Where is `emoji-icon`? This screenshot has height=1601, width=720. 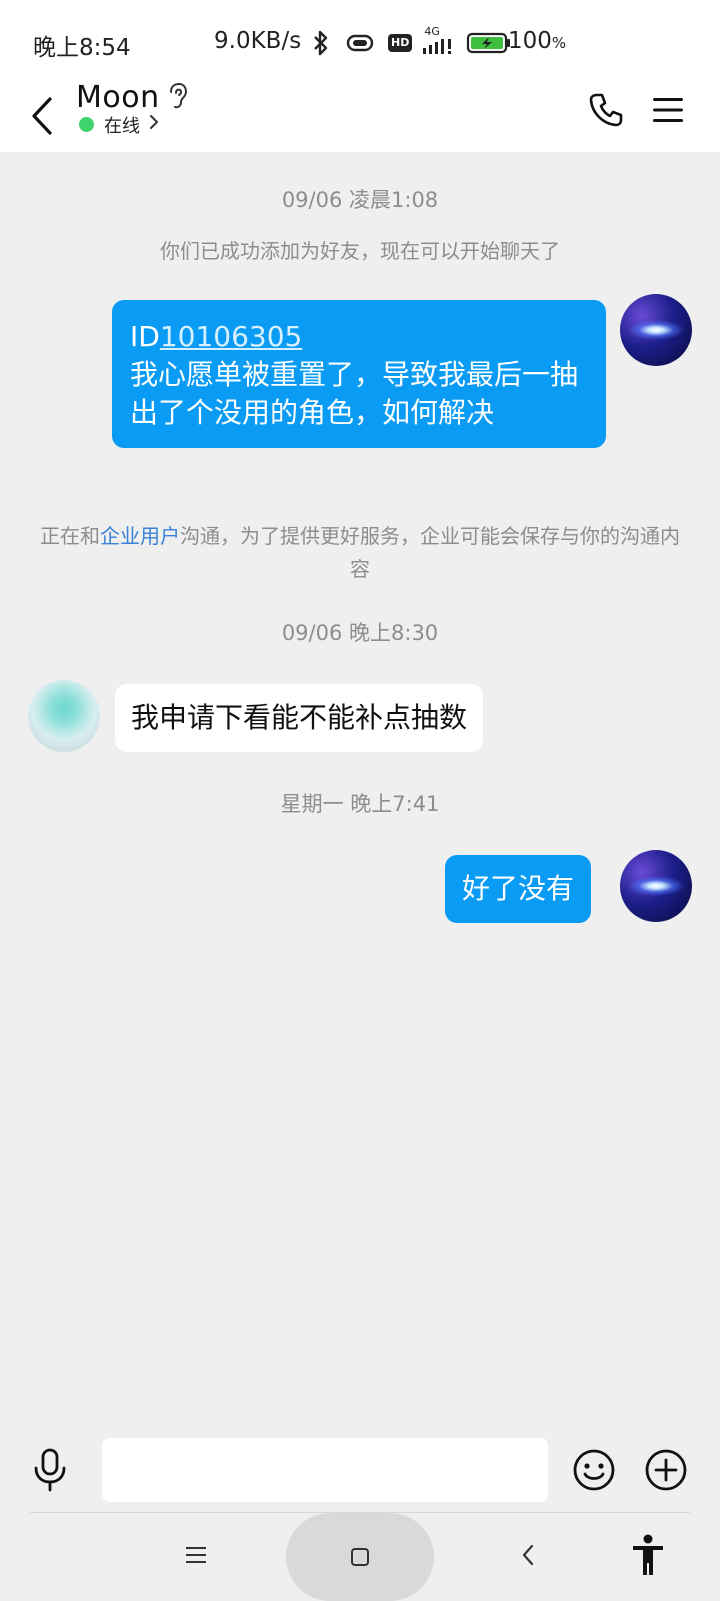
emoji-icon is located at coordinates (594, 1470).